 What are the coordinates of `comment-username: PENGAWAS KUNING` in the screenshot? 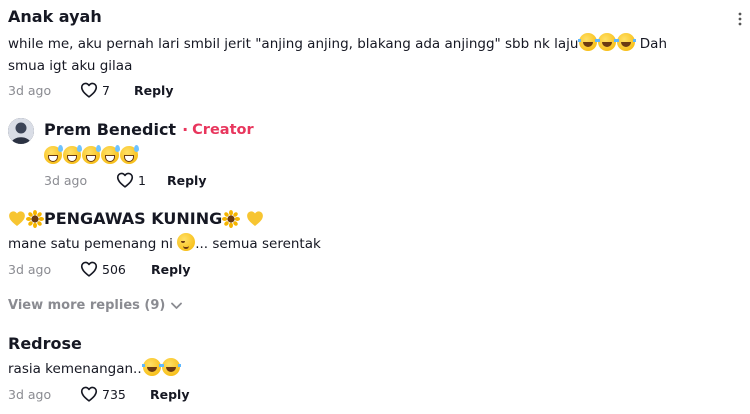 It's located at (133, 218).